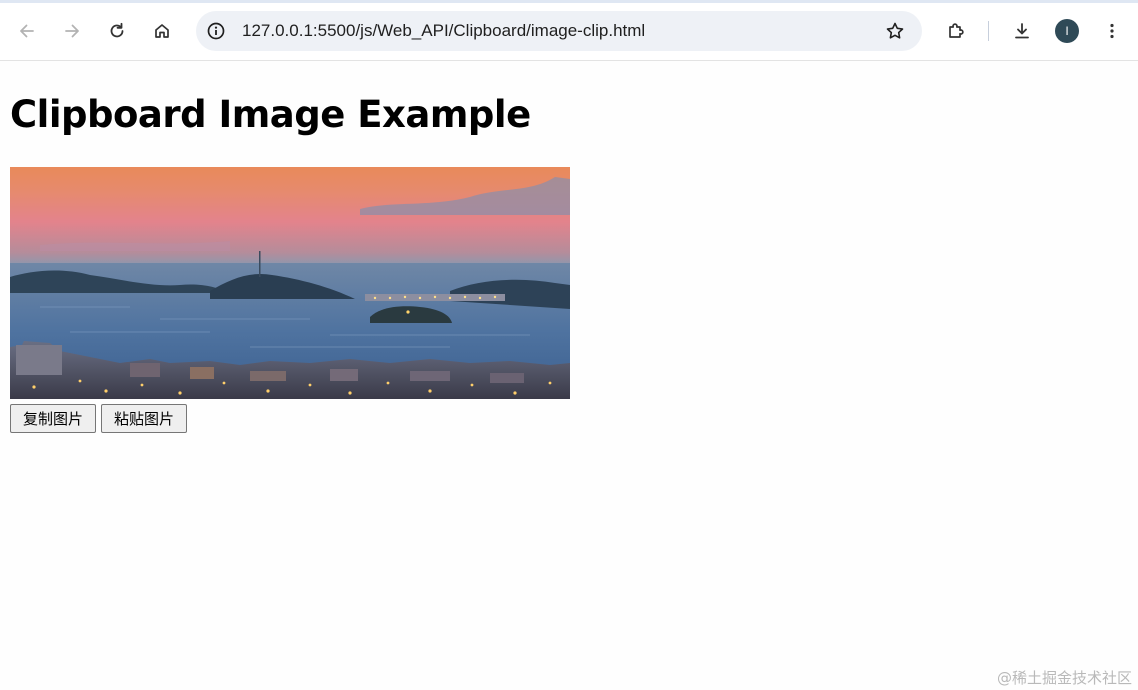 Image resolution: width=1138 pixels, height=690 pixels. I want to click on watermark: @稀土掘金技术社区, so click(1064, 678).